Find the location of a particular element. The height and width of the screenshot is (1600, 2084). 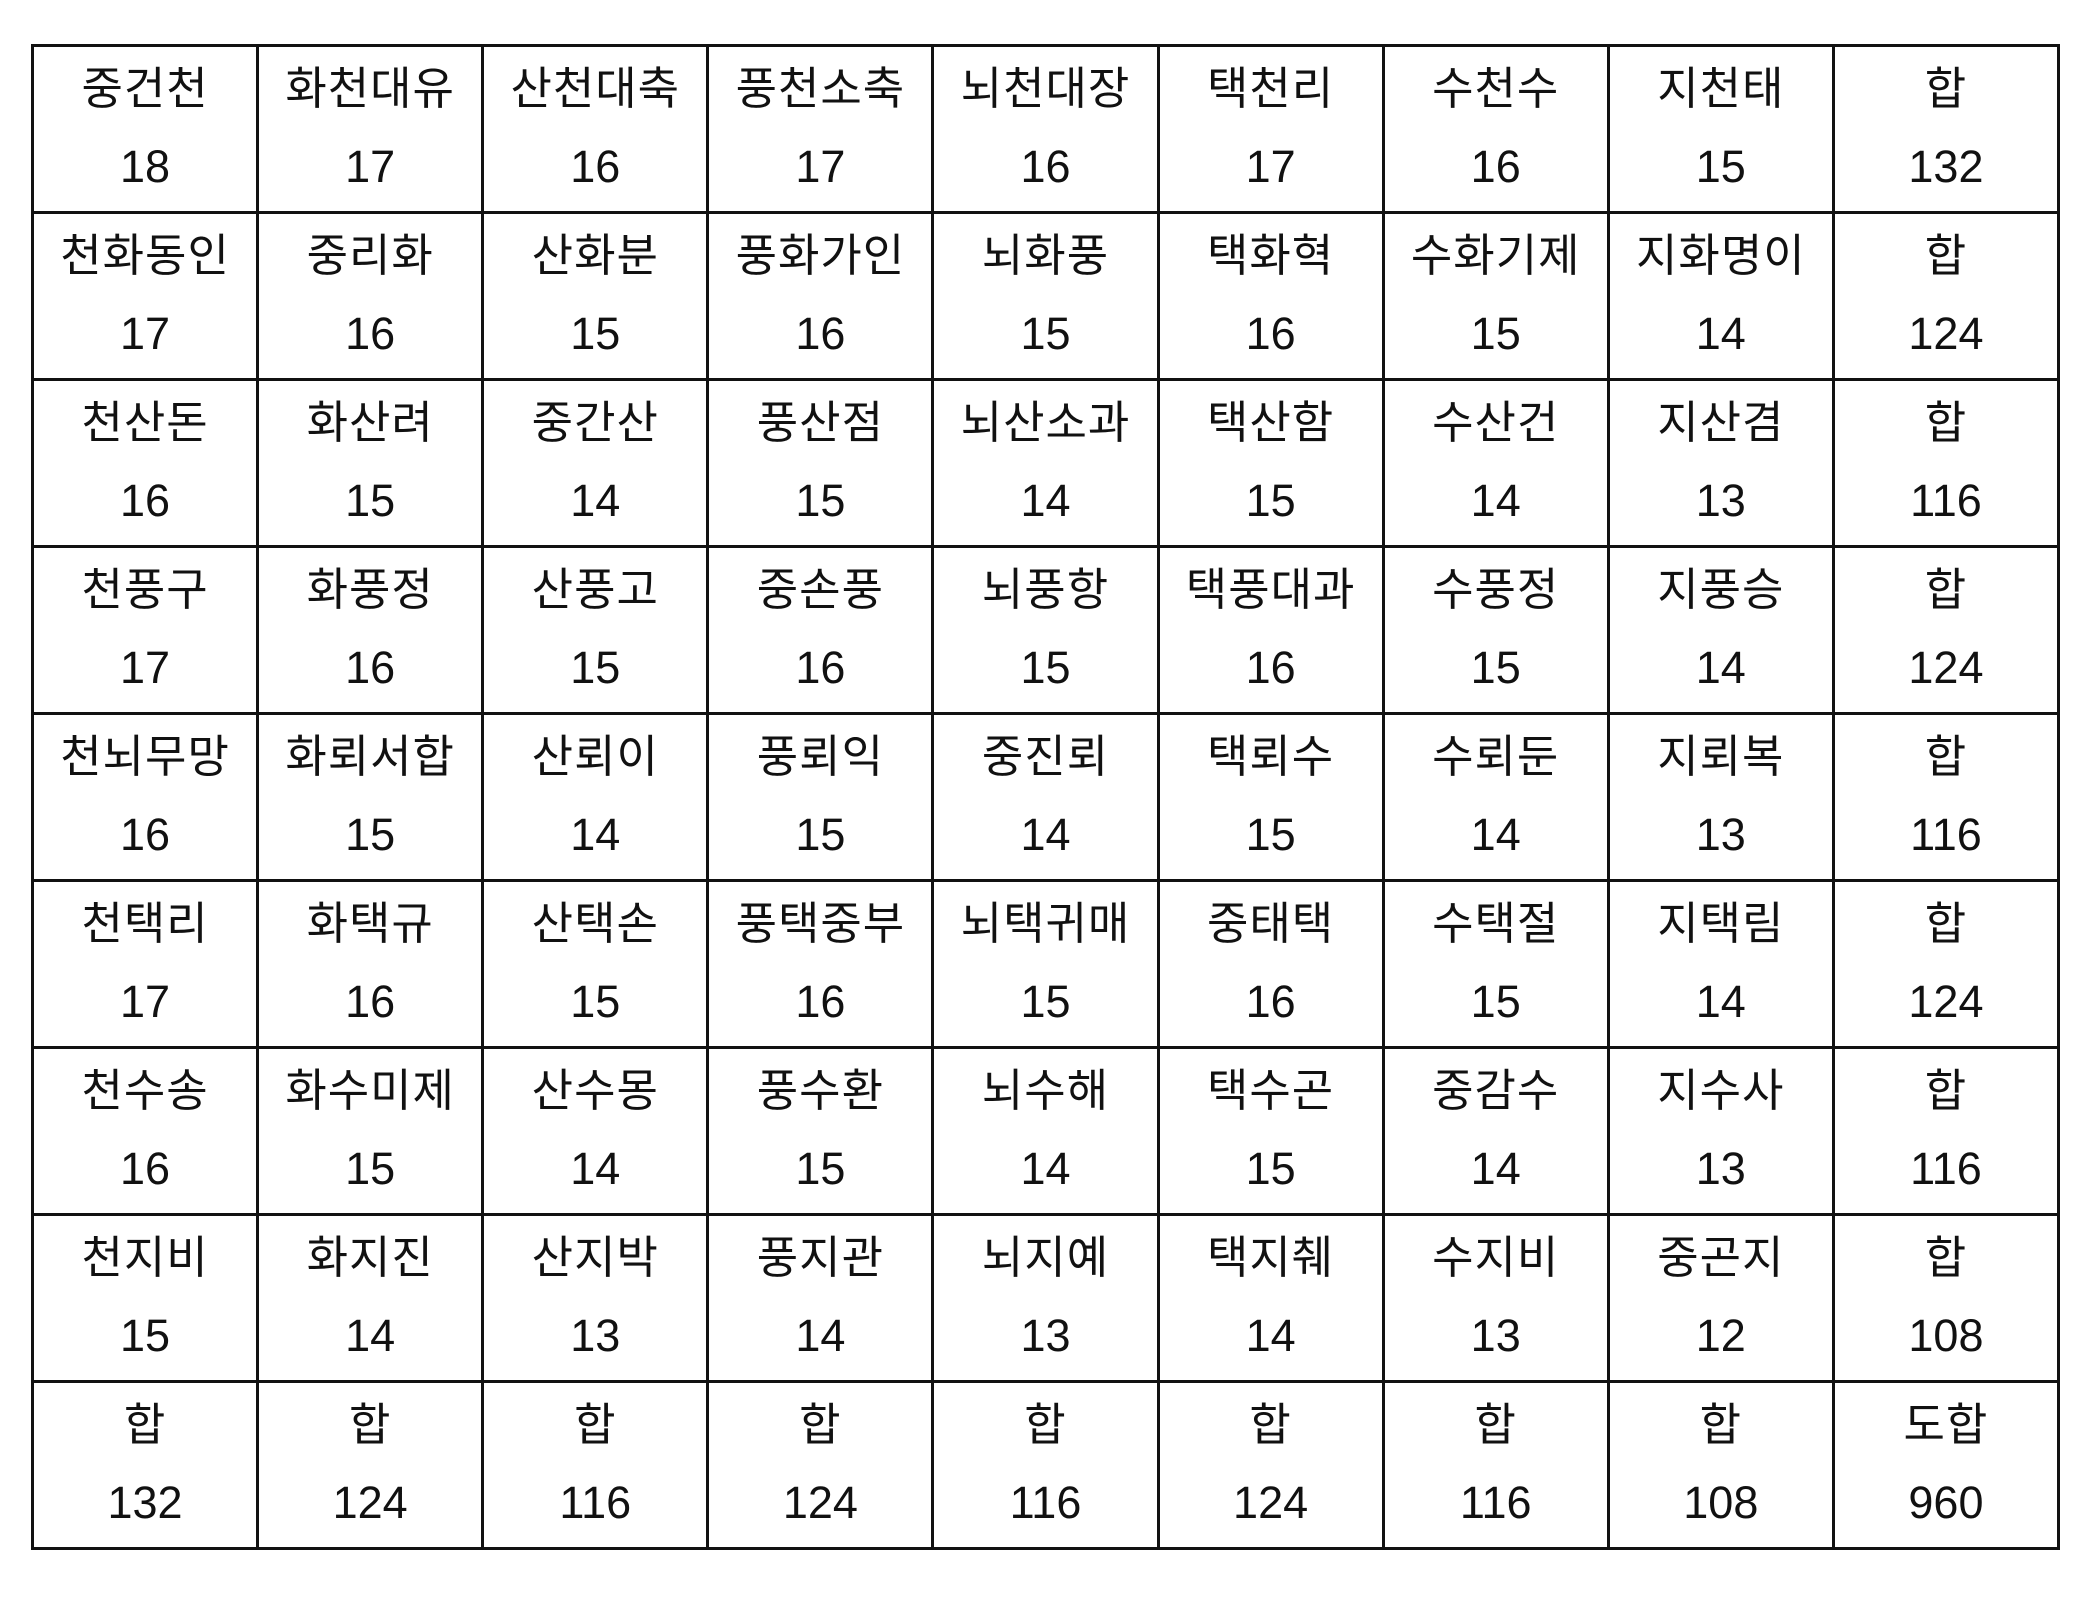

table-row: 합 132 합 124 합 116 합 124 합 116 합 124 합 116 합 108 도합 960 is located at coordinates (1045, 1465).